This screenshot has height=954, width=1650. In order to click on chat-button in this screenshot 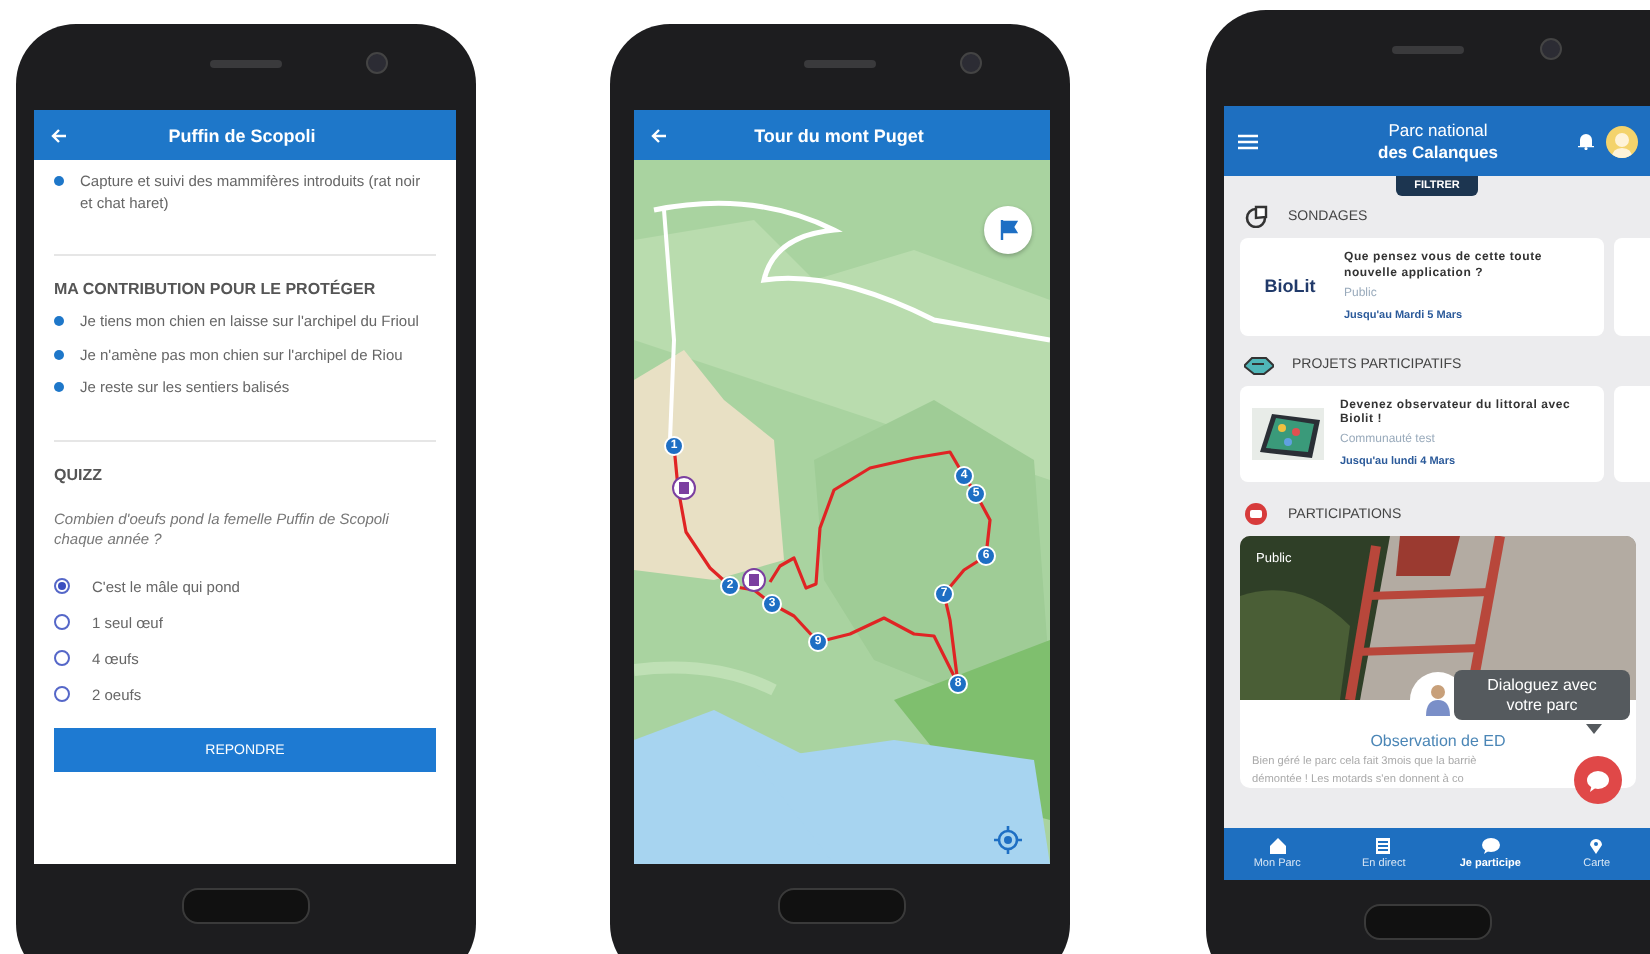, I will do `click(1598, 780)`.